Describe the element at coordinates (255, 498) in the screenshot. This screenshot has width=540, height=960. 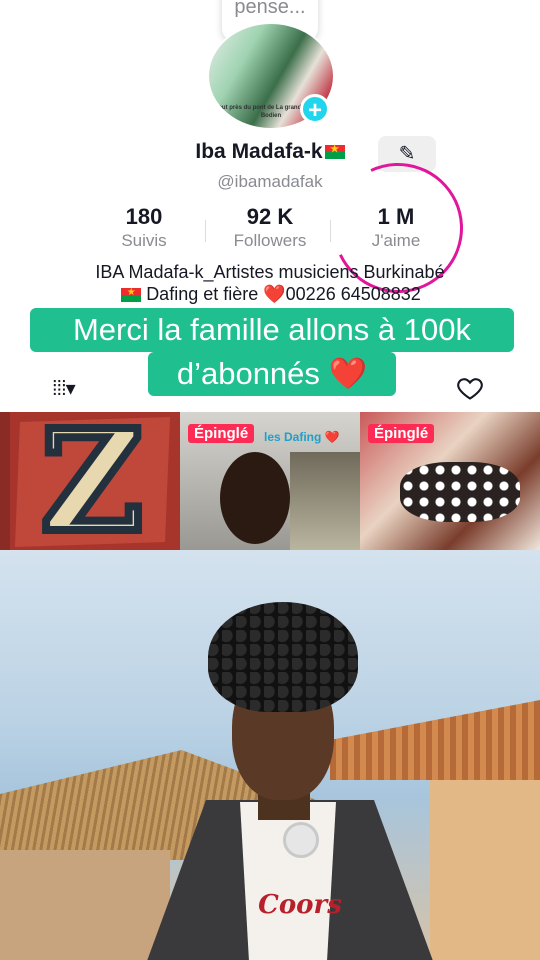
I see `face-image` at that location.